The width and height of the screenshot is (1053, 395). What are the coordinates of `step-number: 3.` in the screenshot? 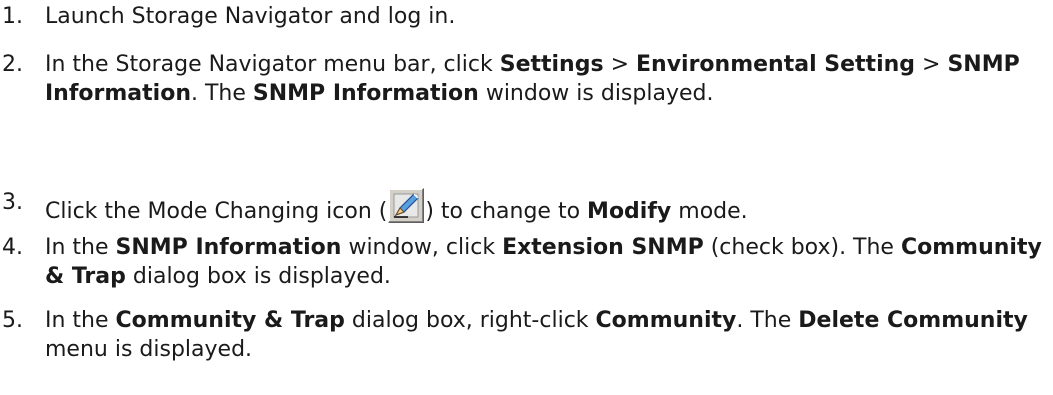 It's located at (12, 202).